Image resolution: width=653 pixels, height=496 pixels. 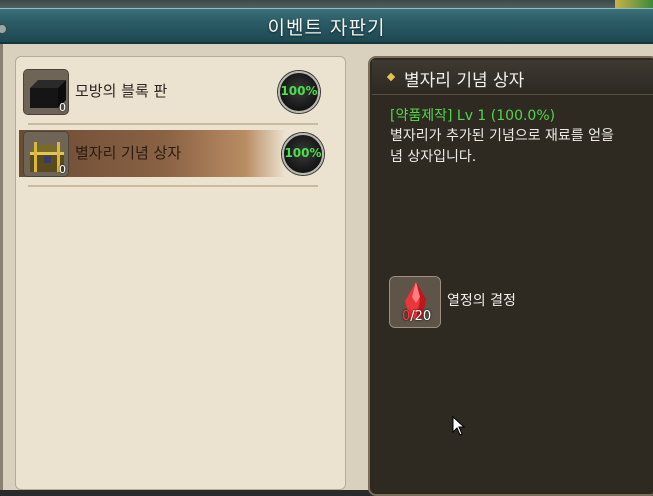 I want to click on detail-title: 별자리 기념 상자, so click(x=464, y=81).